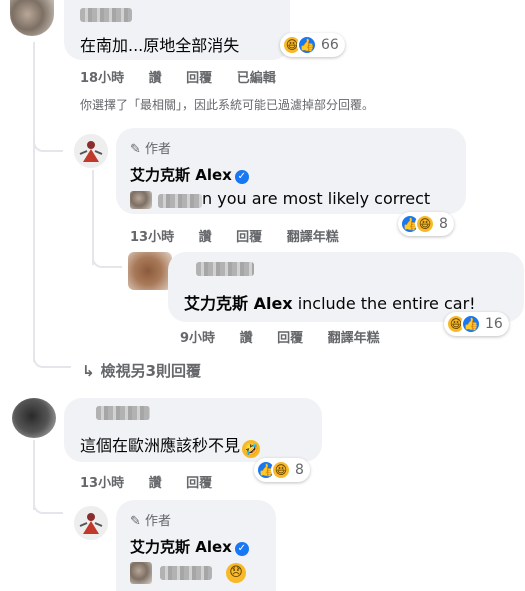  I want to click on timestamp: 18小時, so click(102, 78).